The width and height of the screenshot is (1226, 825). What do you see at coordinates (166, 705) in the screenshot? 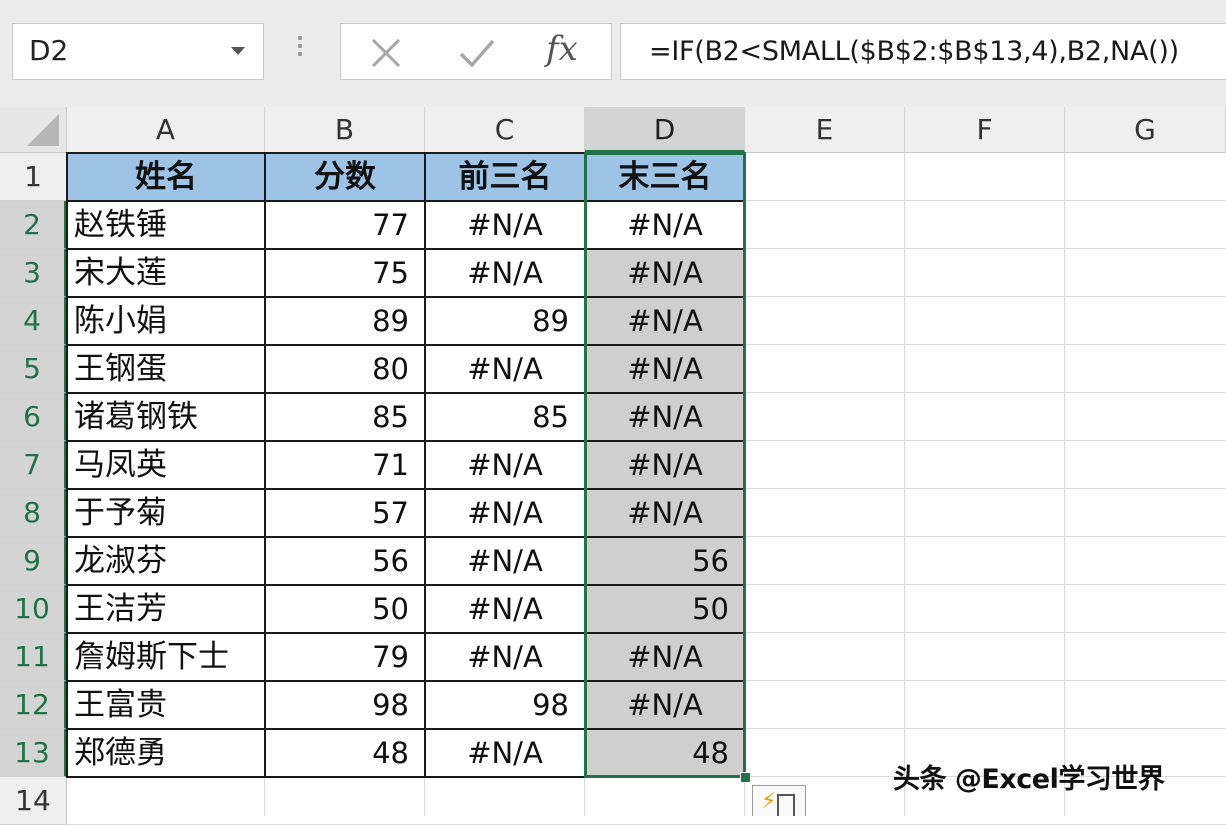
I see `cell-a12: 王富贵` at bounding box center [166, 705].